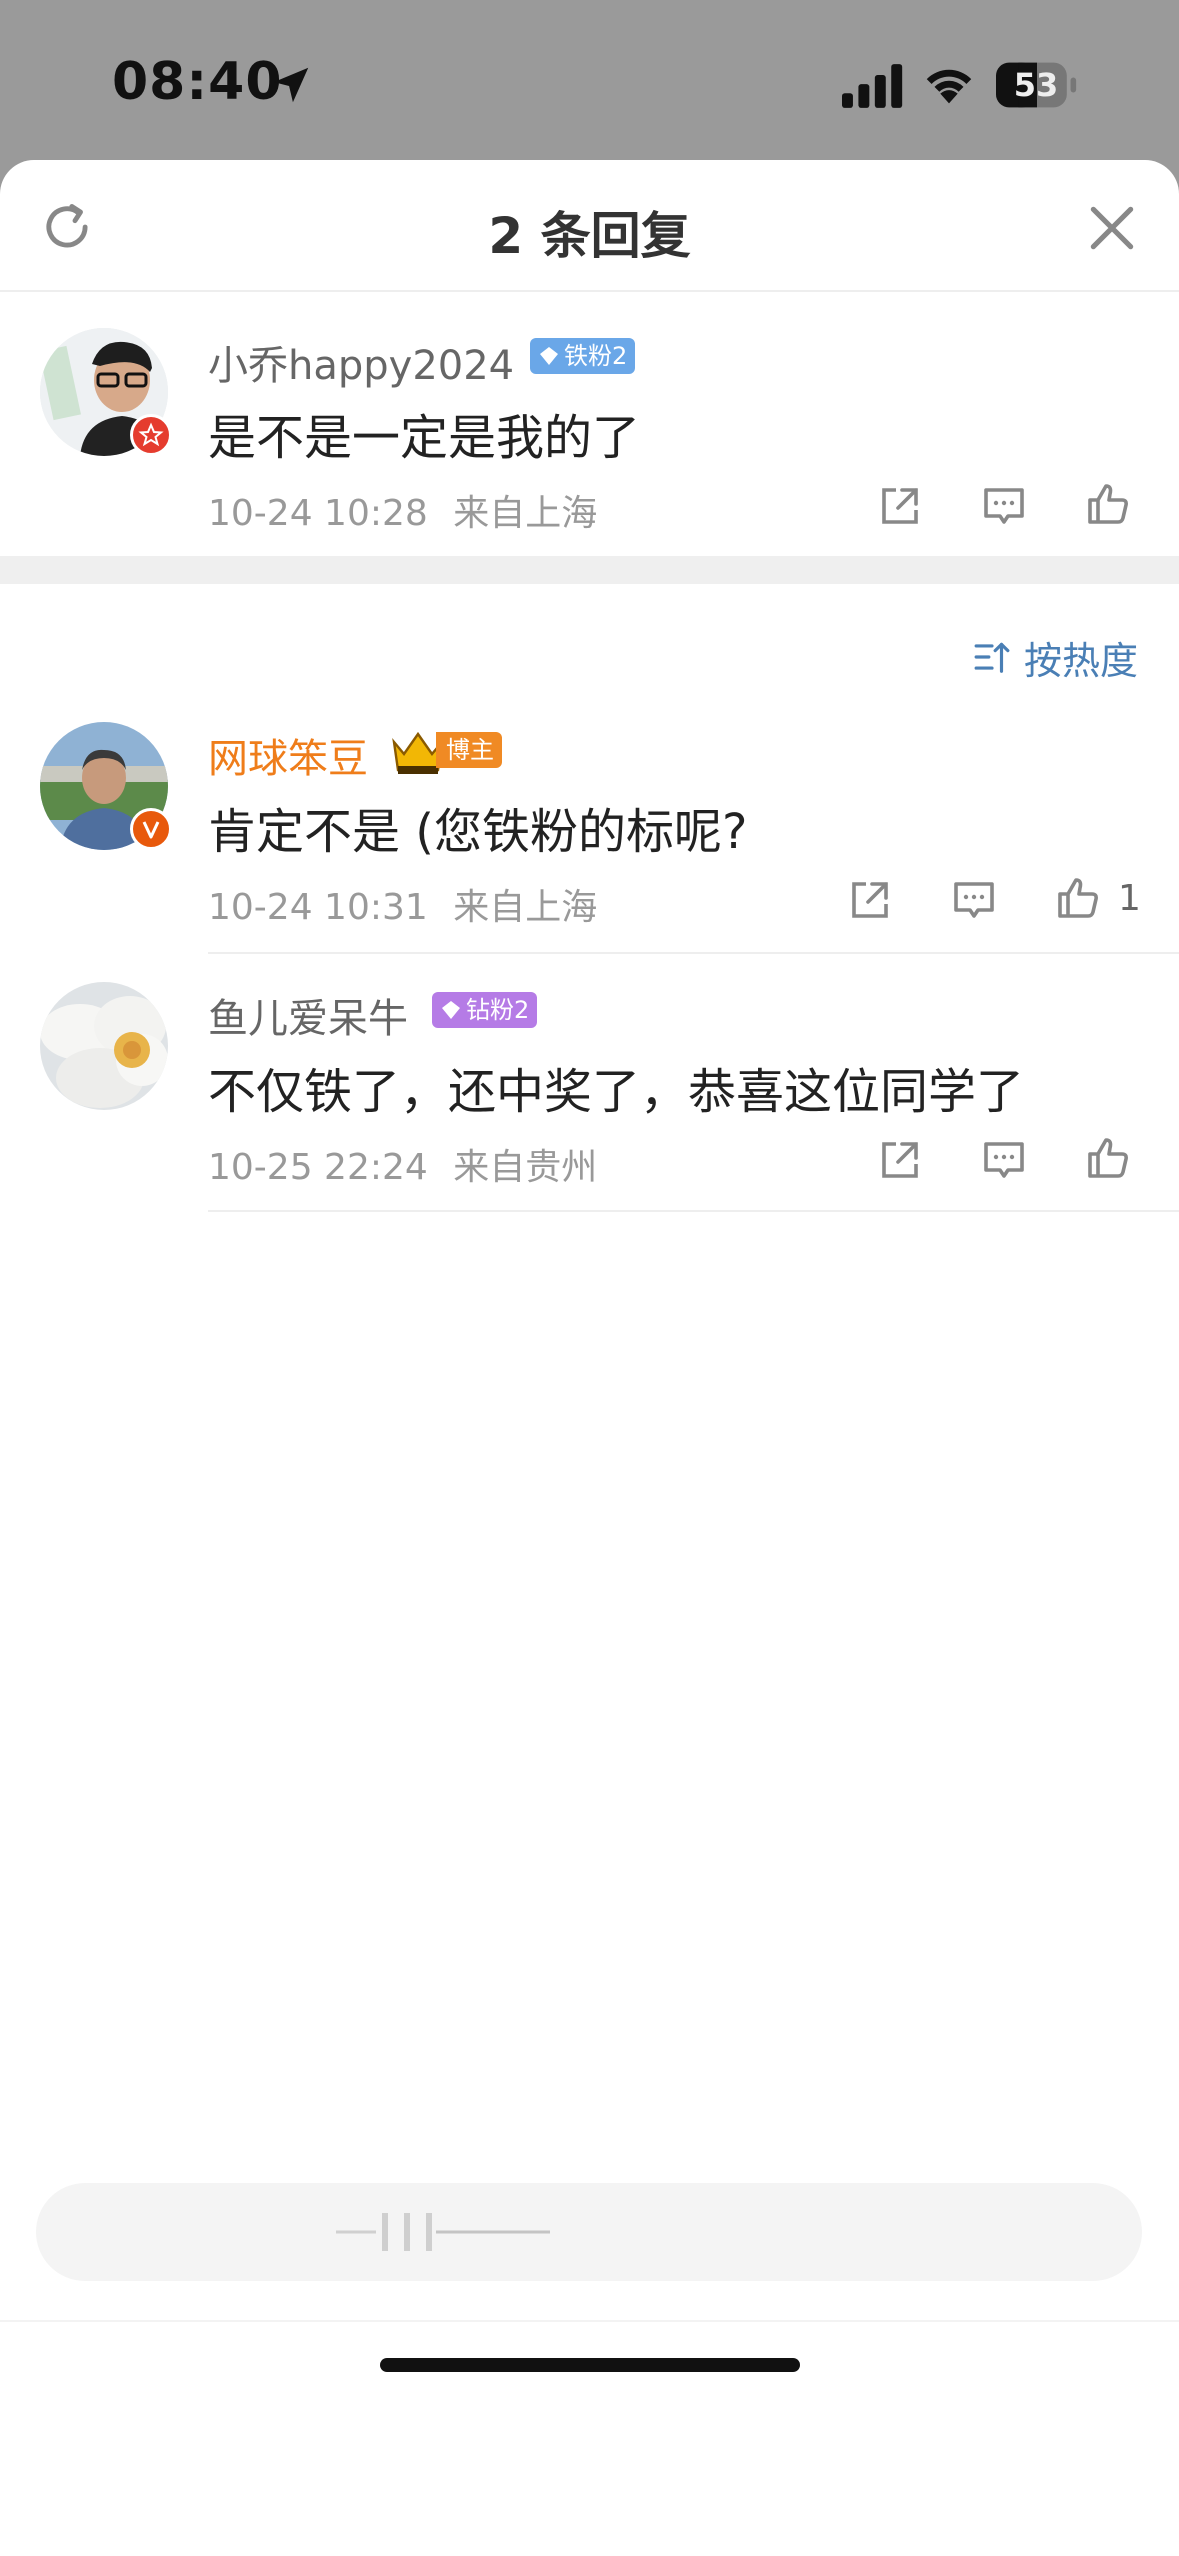 The image size is (1179, 2556). I want to click on comment-text: 是不是一定是我的了, so click(424, 438).